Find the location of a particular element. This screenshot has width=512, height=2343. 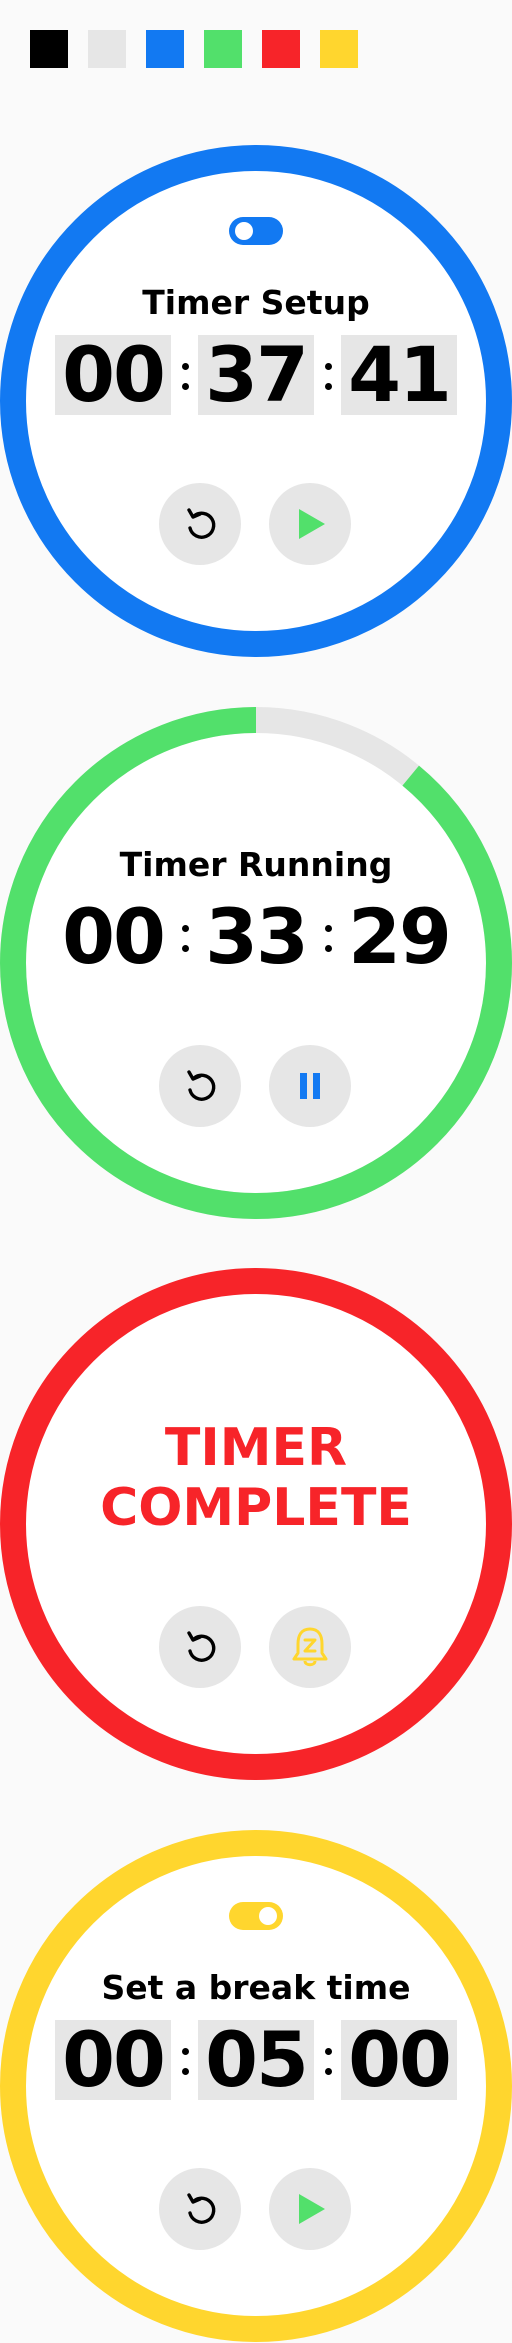

minutes-field: 37 is located at coordinates (256, 375).